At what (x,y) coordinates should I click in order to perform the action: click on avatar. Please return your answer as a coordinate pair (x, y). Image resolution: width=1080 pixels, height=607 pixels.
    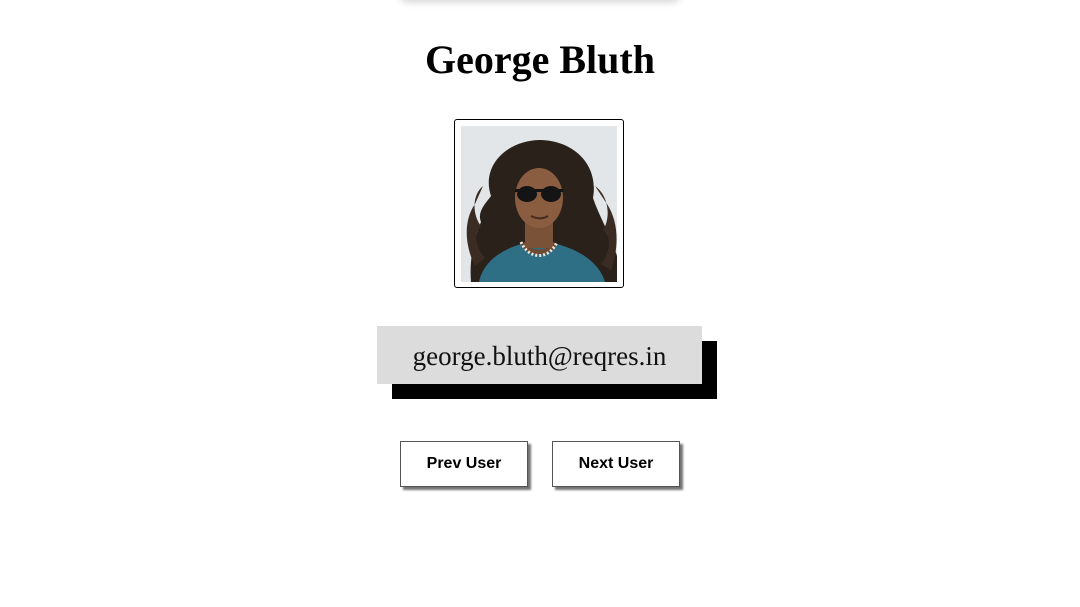
    Looking at the image, I should click on (539, 204).